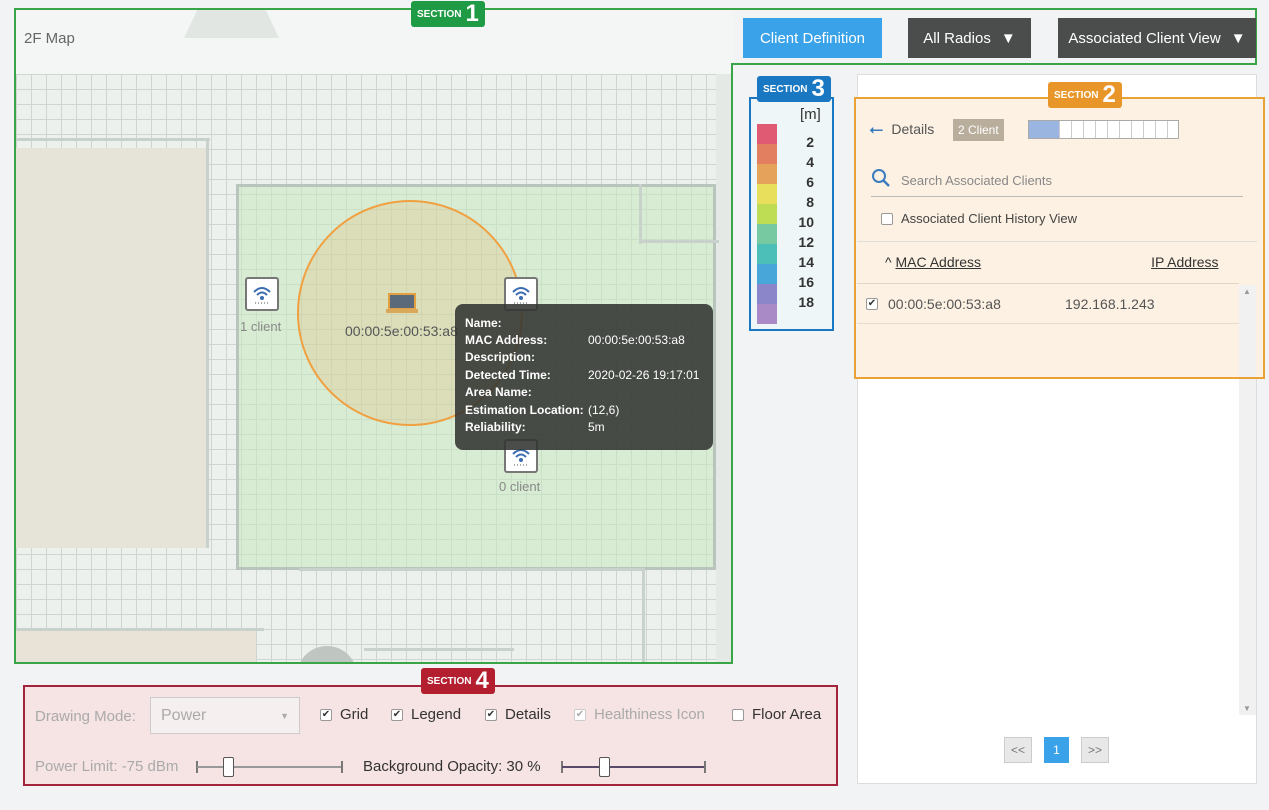 Image resolution: width=1269 pixels, height=810 pixels. What do you see at coordinates (635, 9) in the screenshot?
I see `section-1-frame-top` at bounding box center [635, 9].